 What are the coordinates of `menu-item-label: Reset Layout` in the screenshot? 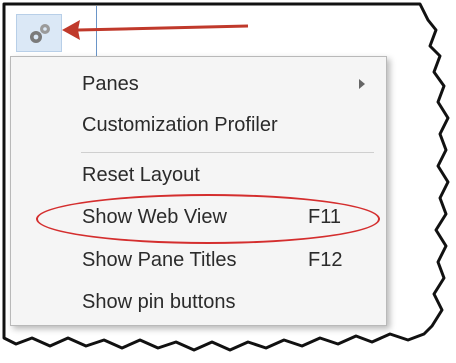 It's located at (141, 175).